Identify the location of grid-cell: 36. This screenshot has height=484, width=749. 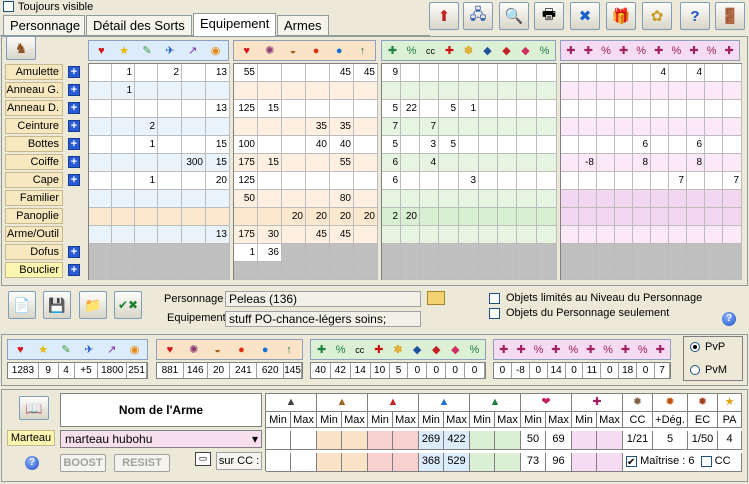
(270, 253).